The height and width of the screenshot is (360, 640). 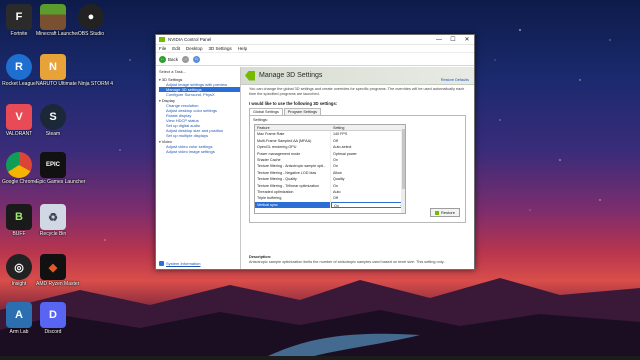 I want to click on desktop-icon-buff: B BUFF, so click(x=19, y=221).